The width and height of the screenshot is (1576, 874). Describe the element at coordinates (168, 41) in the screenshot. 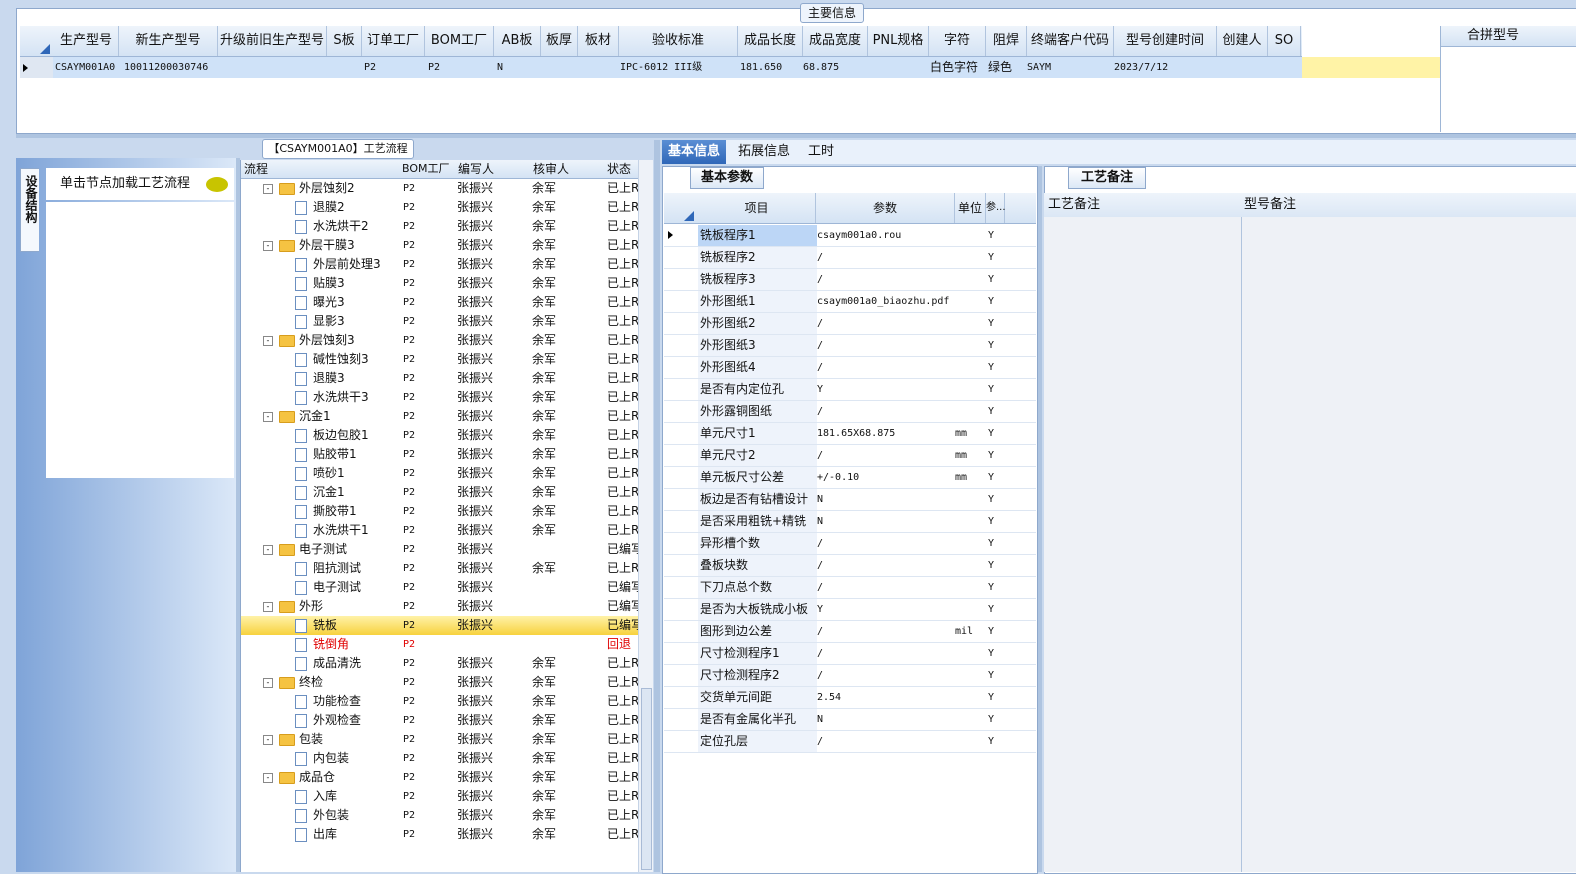

I see `col-new-production-model: 新生产型号` at that location.